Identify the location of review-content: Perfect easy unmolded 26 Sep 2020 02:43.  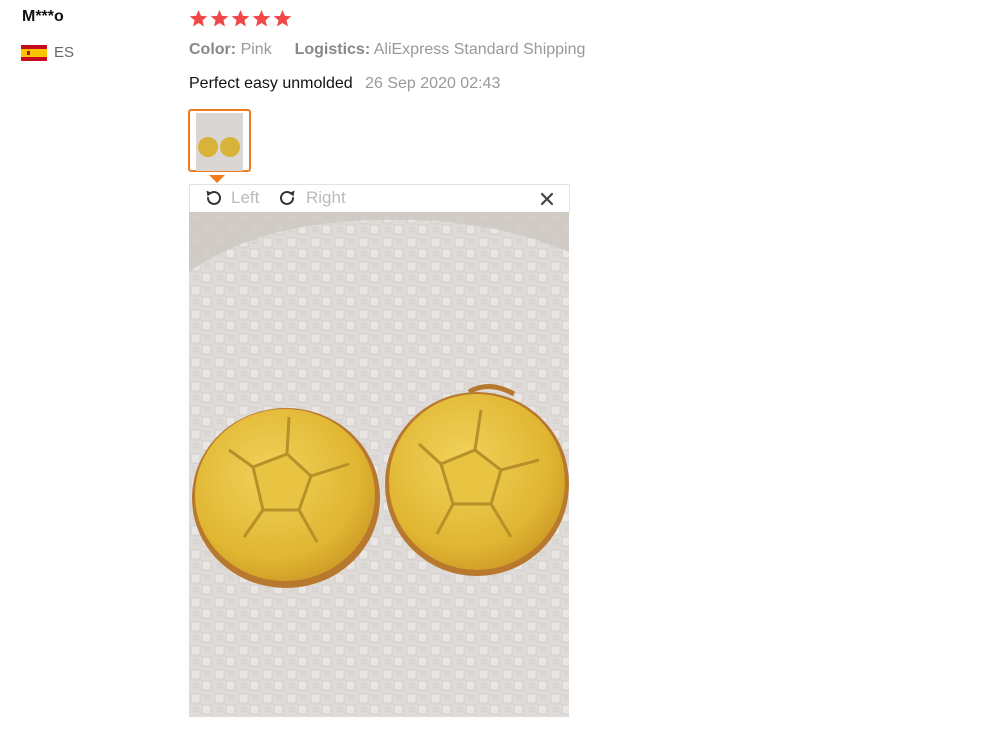
(344, 84).